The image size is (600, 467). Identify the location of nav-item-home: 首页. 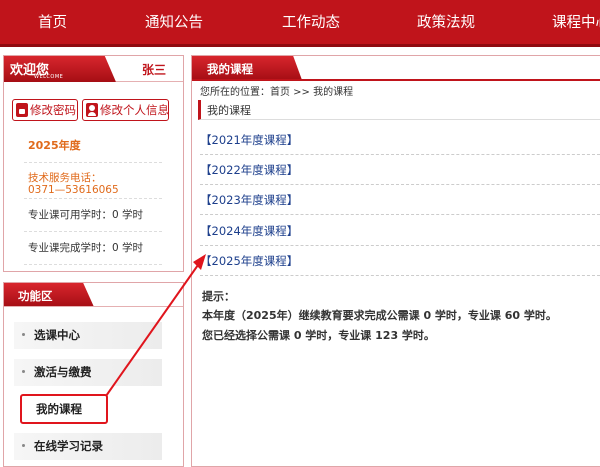
(52, 23).